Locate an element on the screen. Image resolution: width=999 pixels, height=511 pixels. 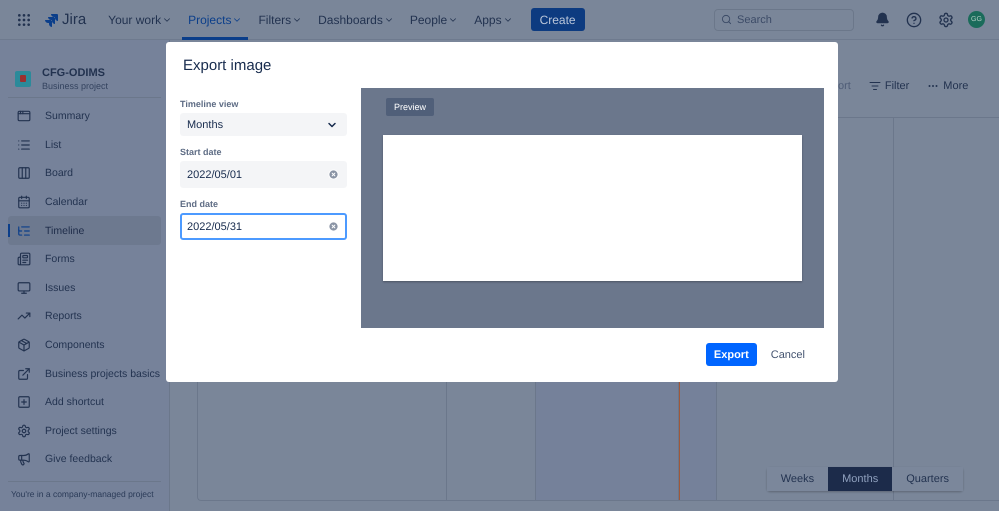
project-name: CFG-ODIMS is located at coordinates (74, 72).